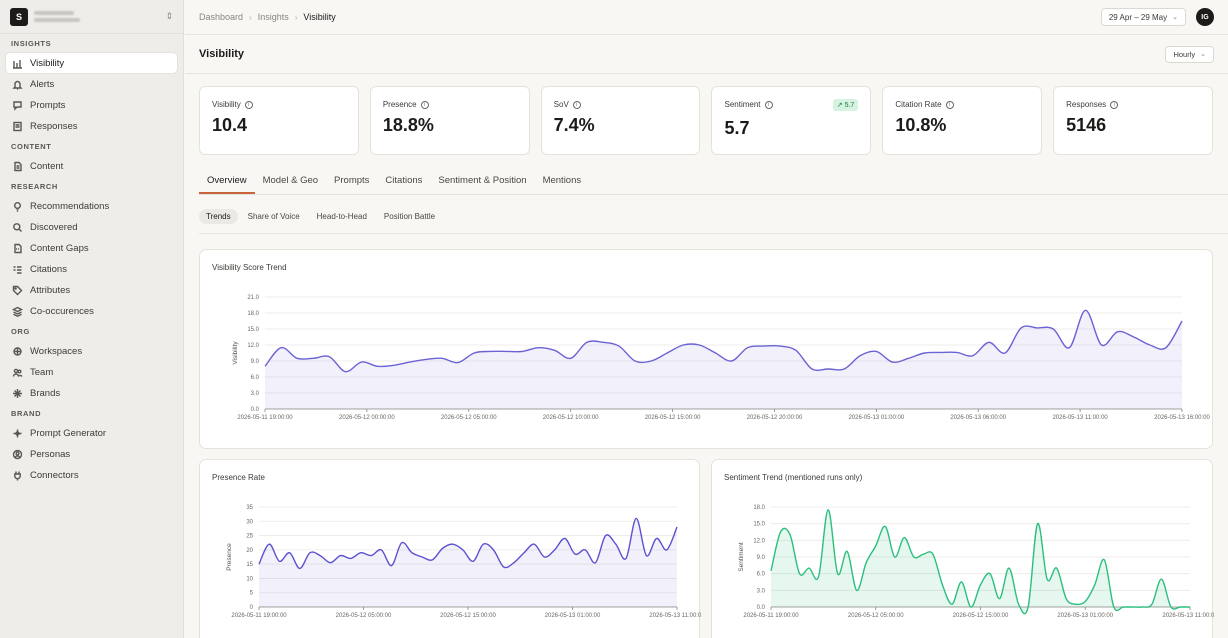 This screenshot has width=1228, height=638. Describe the element at coordinates (54, 227) in the screenshot. I see `sidebar-item-label: Discovered` at that location.